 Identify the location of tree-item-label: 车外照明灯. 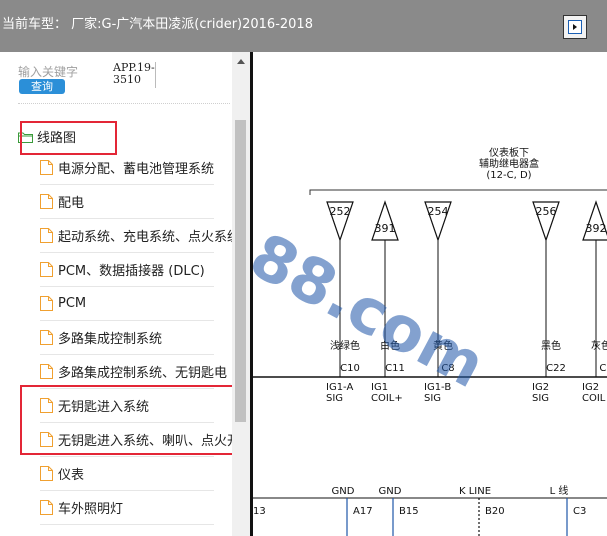
(91, 509).